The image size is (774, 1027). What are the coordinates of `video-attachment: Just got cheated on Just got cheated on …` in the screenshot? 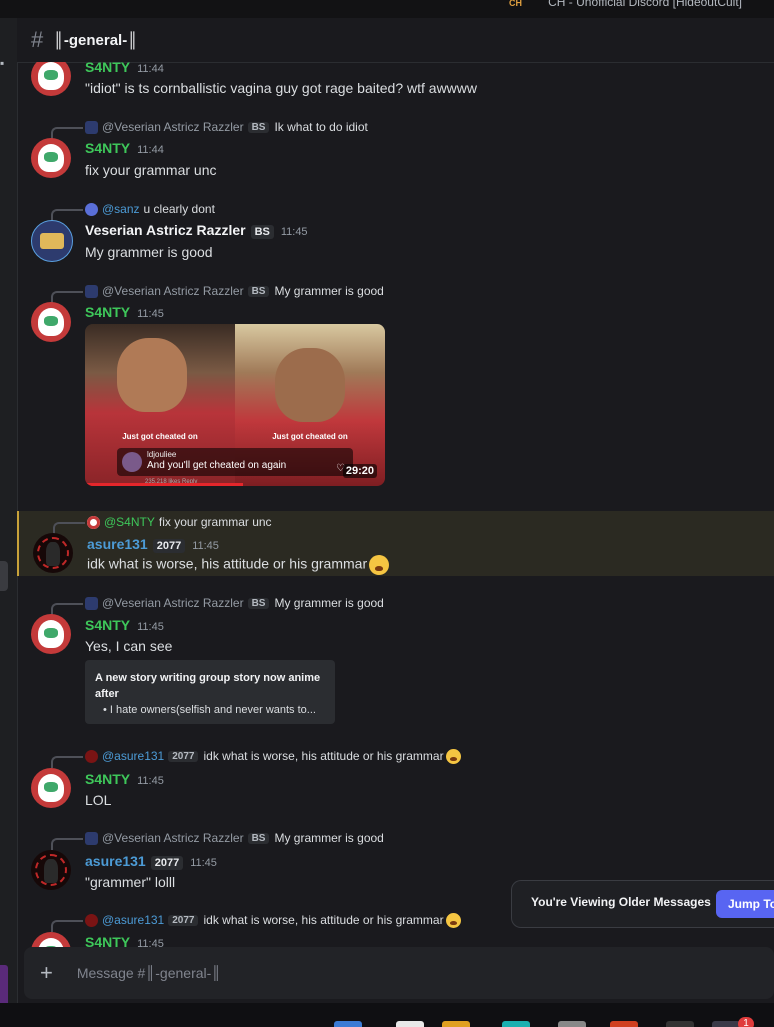 It's located at (235, 405).